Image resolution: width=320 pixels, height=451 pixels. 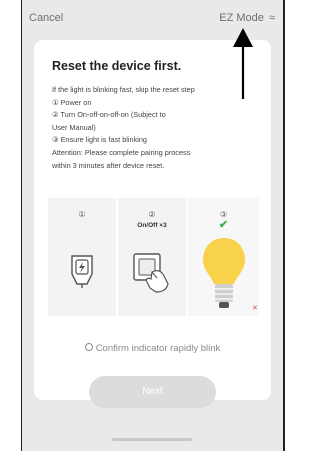 I want to click on step-caption: On/Off ×3, so click(x=152, y=225).